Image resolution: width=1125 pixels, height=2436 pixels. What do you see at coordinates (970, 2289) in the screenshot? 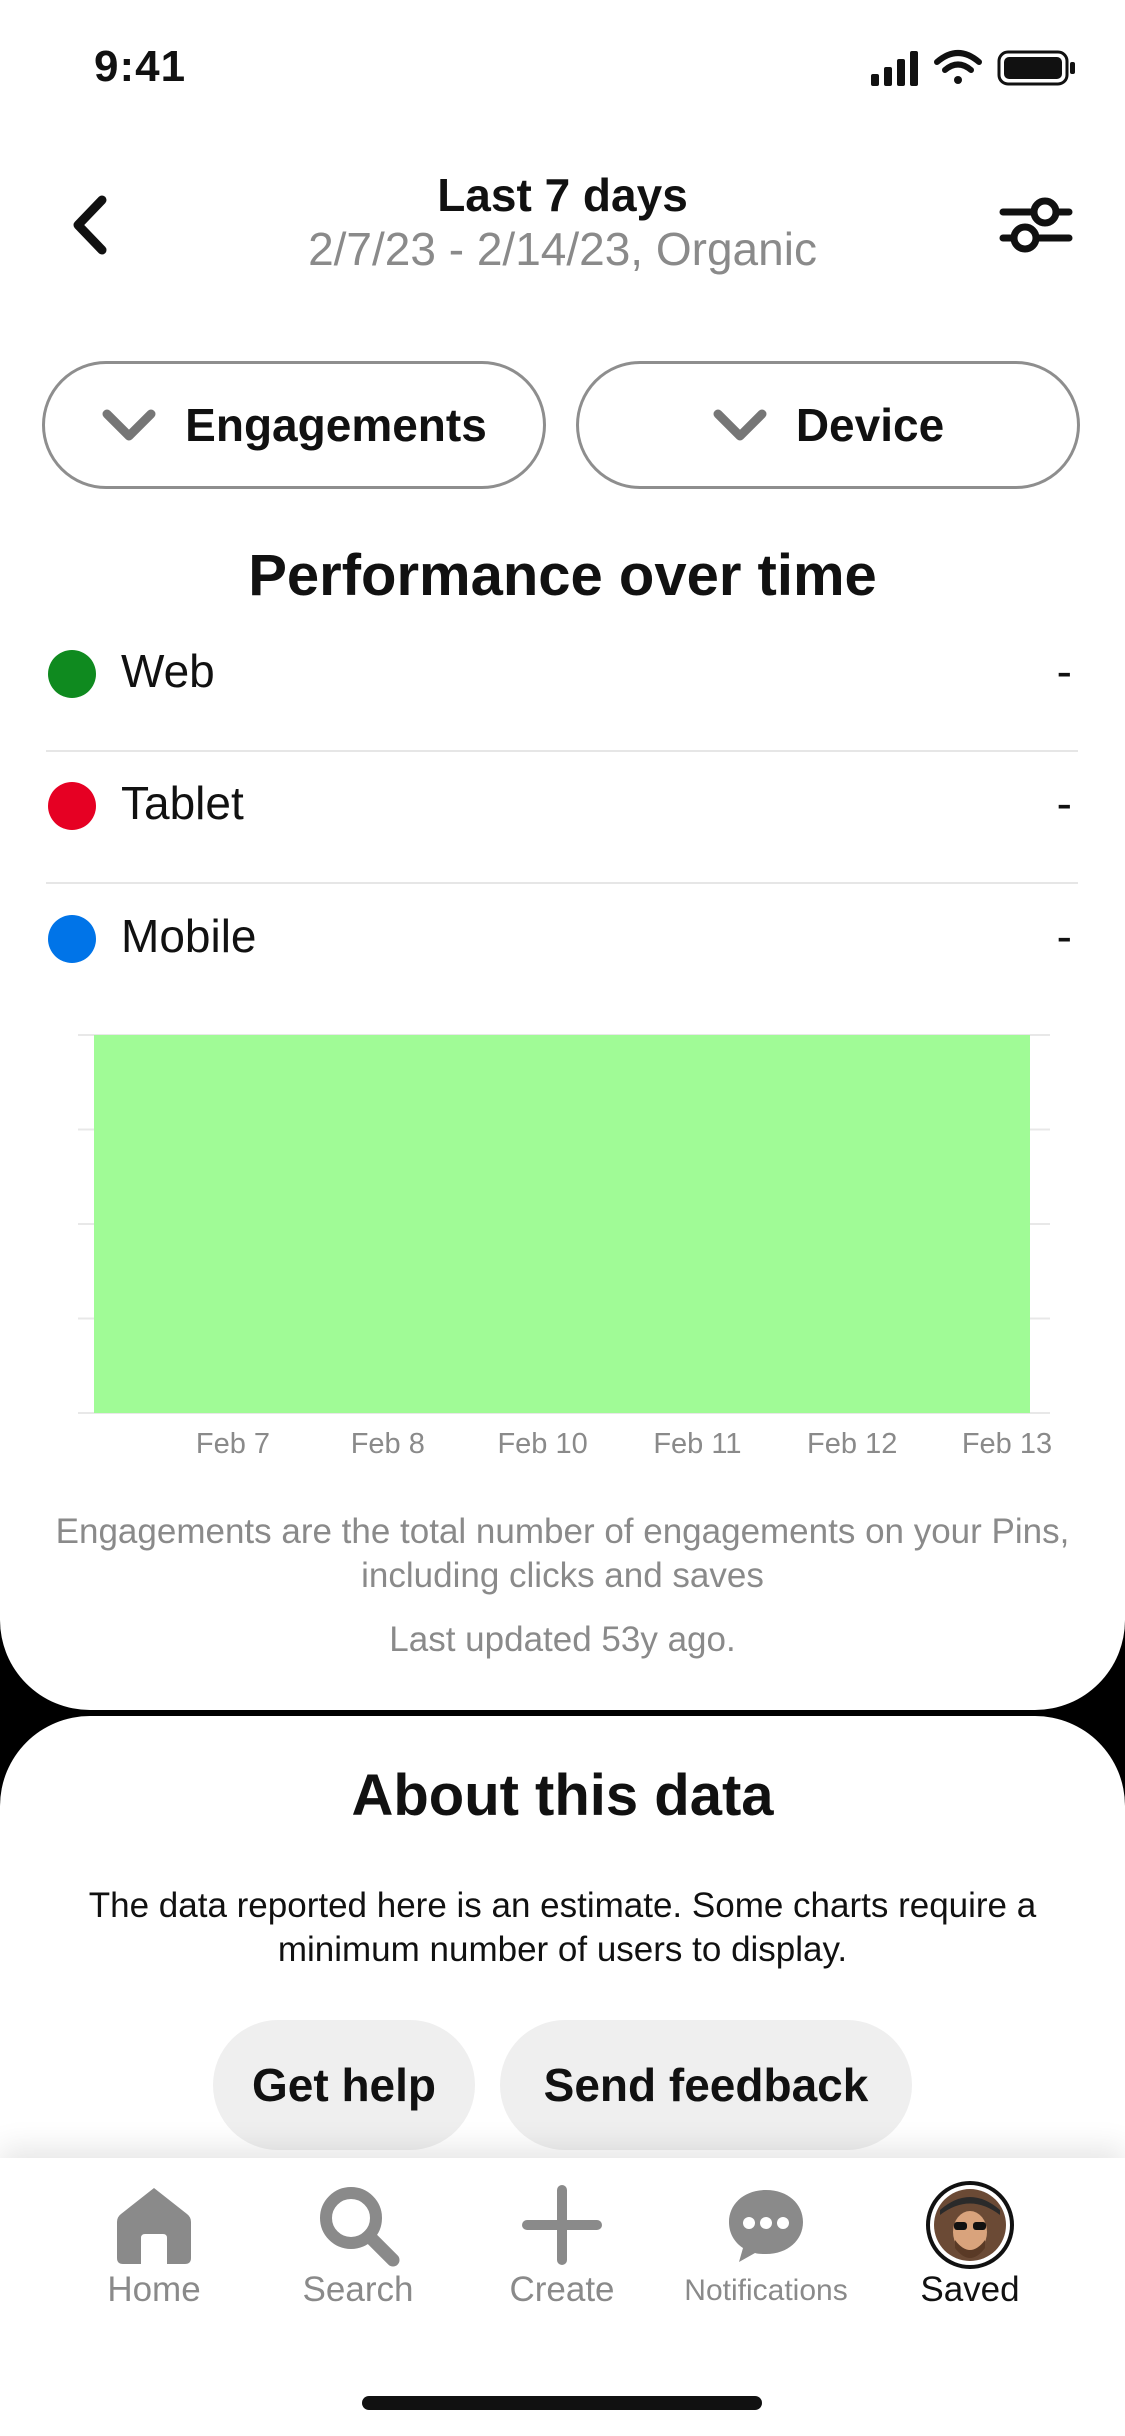
I see `tab-label: Saved` at bounding box center [970, 2289].